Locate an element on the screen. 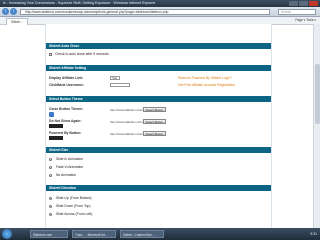  display-link-label: Display Affiliate Link: is located at coordinates (66, 78).